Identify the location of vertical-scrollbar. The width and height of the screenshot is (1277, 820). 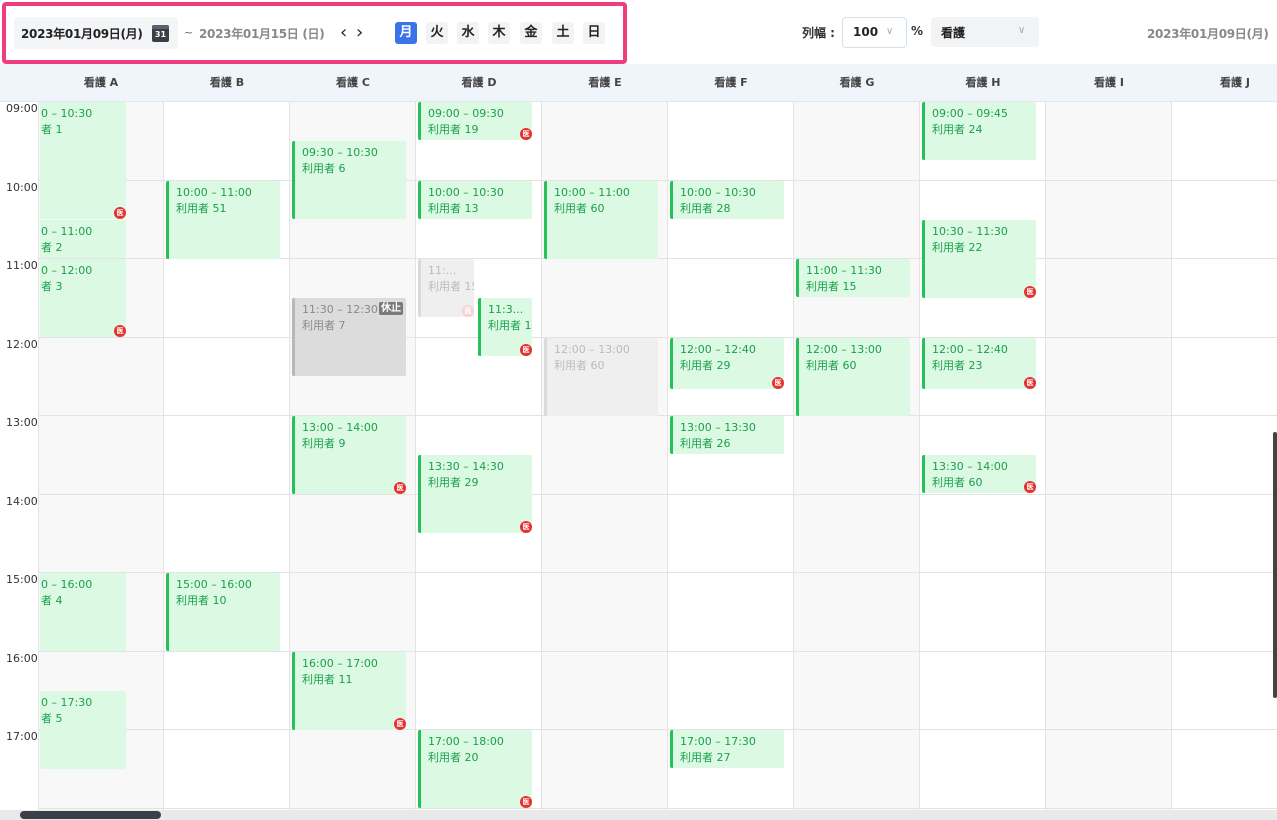
(1275, 565).